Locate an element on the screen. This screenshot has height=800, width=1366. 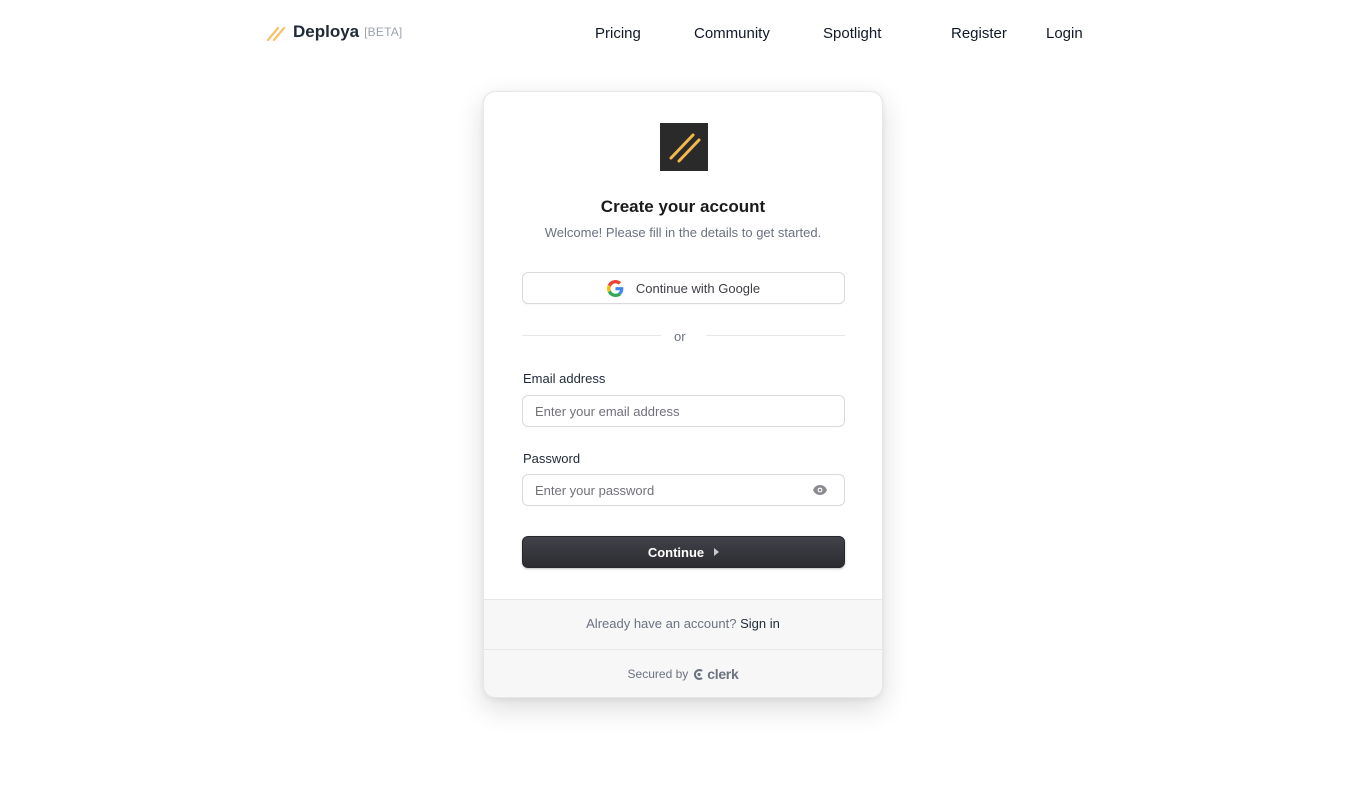
page-title: Create your account is located at coordinates (683, 206).